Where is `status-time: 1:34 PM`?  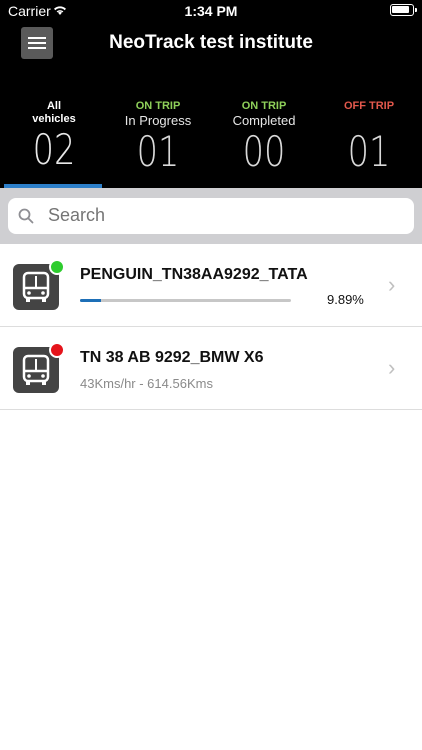
status-time: 1:34 PM is located at coordinates (211, 11).